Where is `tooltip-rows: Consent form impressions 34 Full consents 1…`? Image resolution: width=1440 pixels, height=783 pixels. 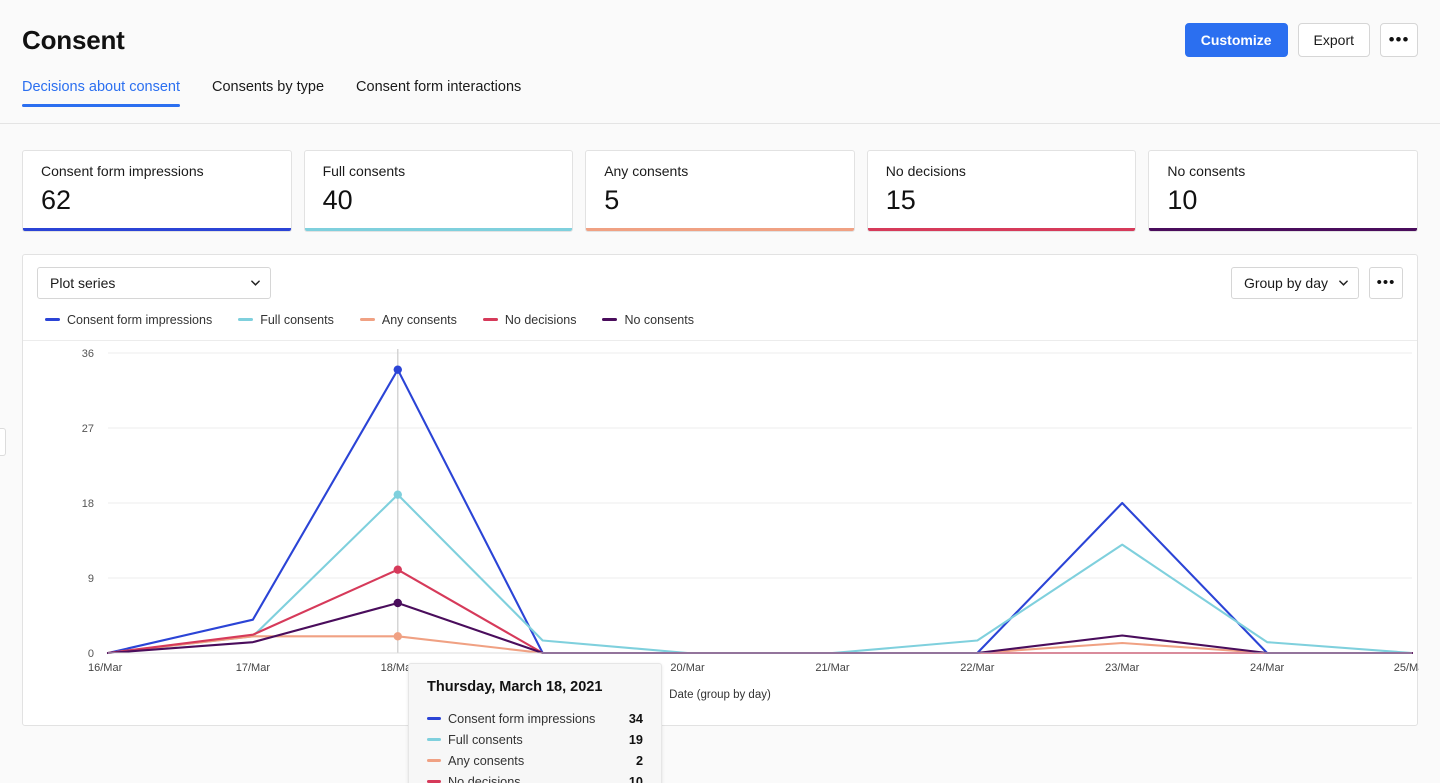 tooltip-rows: Consent form impressions 34 Full consents 1… is located at coordinates (535, 745).